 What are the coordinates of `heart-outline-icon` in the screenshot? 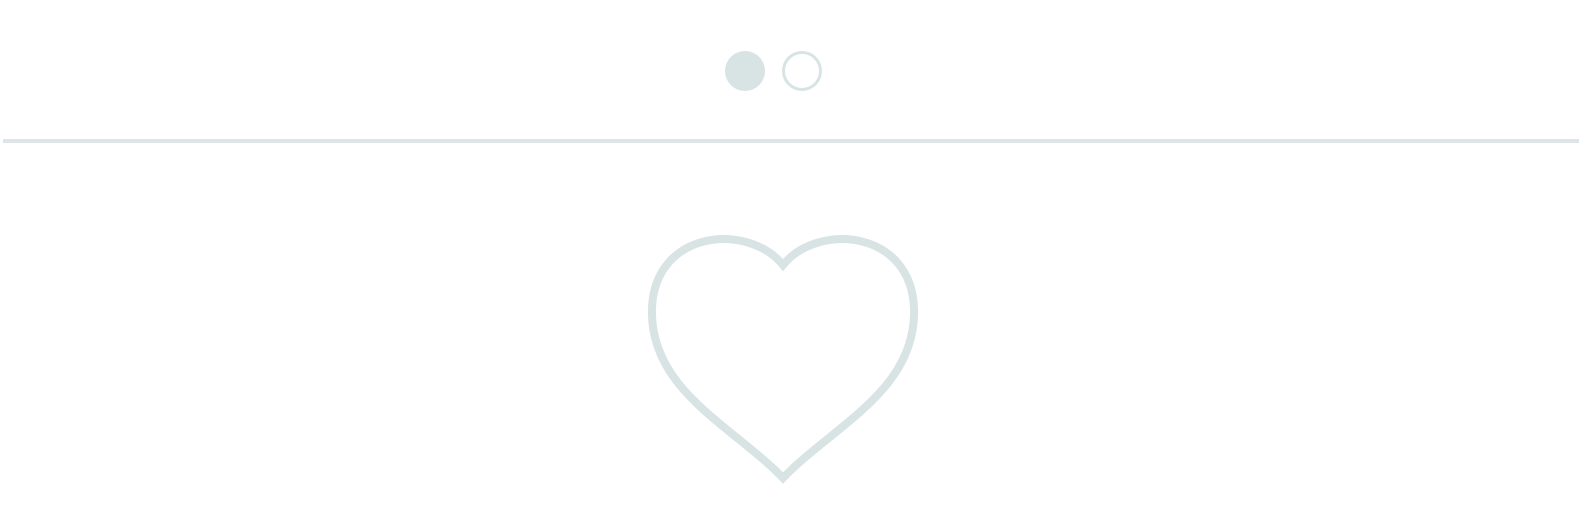 It's located at (783, 358).